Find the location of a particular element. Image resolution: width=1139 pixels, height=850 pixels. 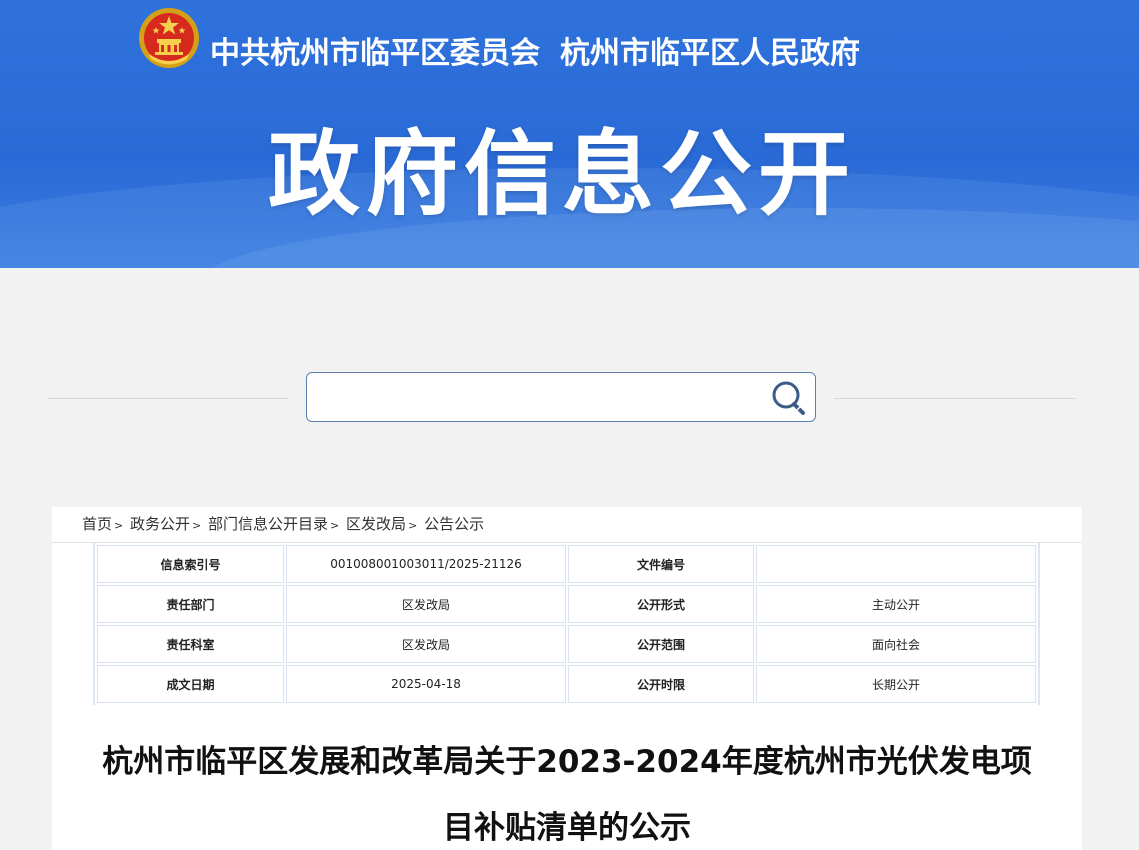

search-divider-right is located at coordinates (955, 398).